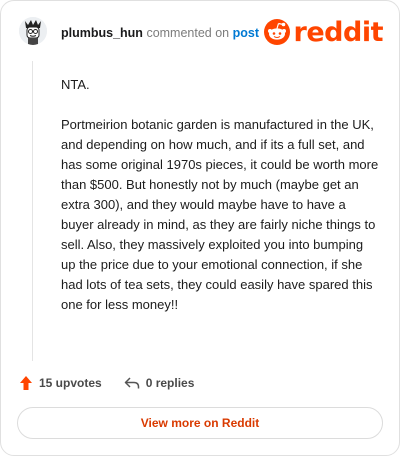  Describe the element at coordinates (102, 33) in the screenshot. I see `username: plumbus_hun` at that location.